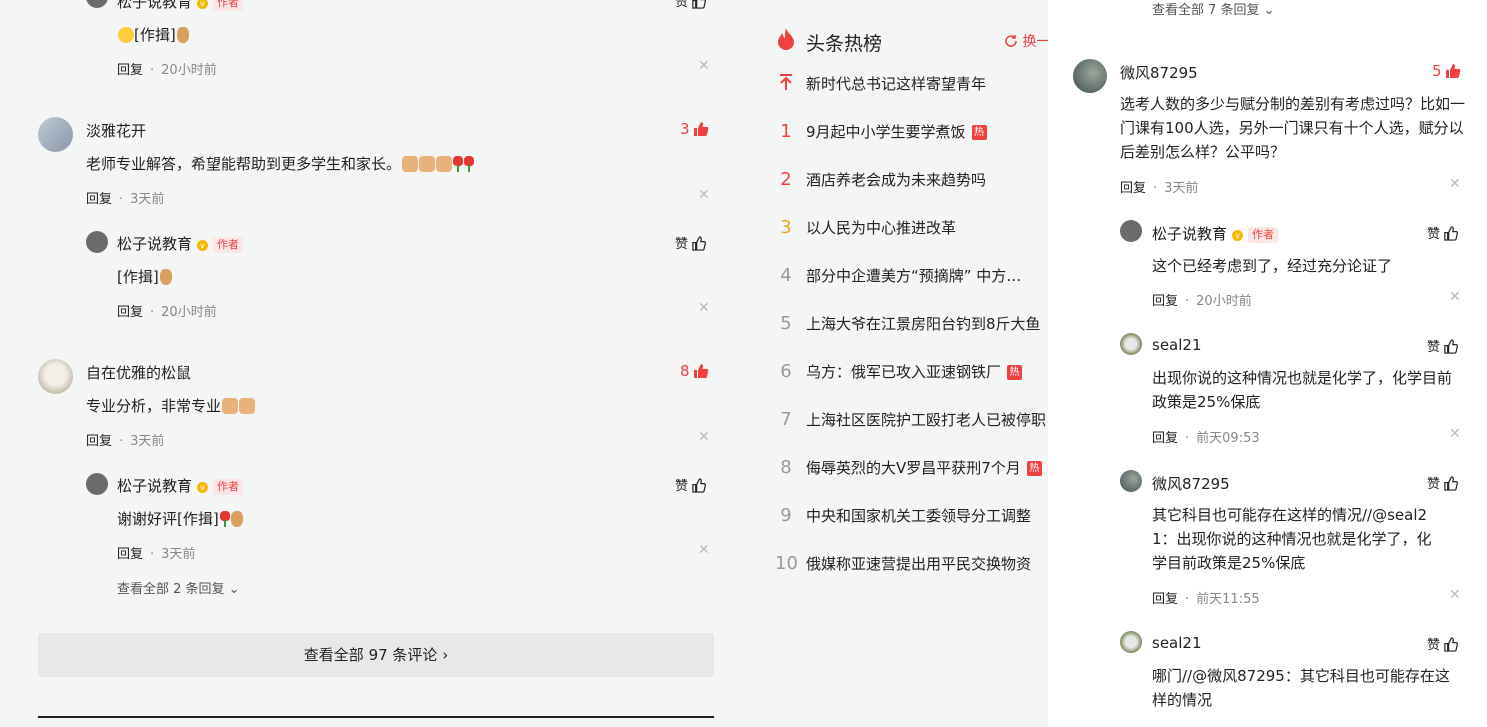  I want to click on hot-tag-badge: 热, so click(979, 132).